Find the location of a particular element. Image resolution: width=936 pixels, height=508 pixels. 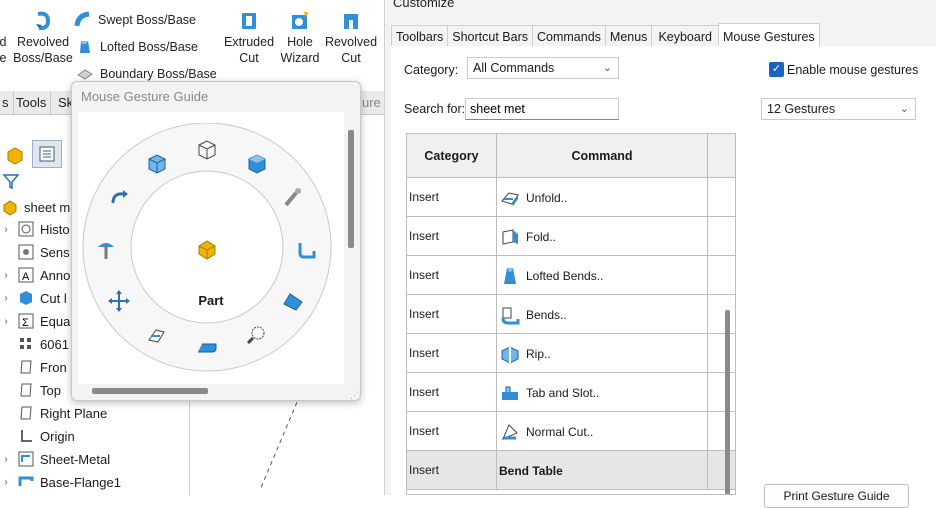

tree-item-label: Base-Flange1 is located at coordinates (80, 482).